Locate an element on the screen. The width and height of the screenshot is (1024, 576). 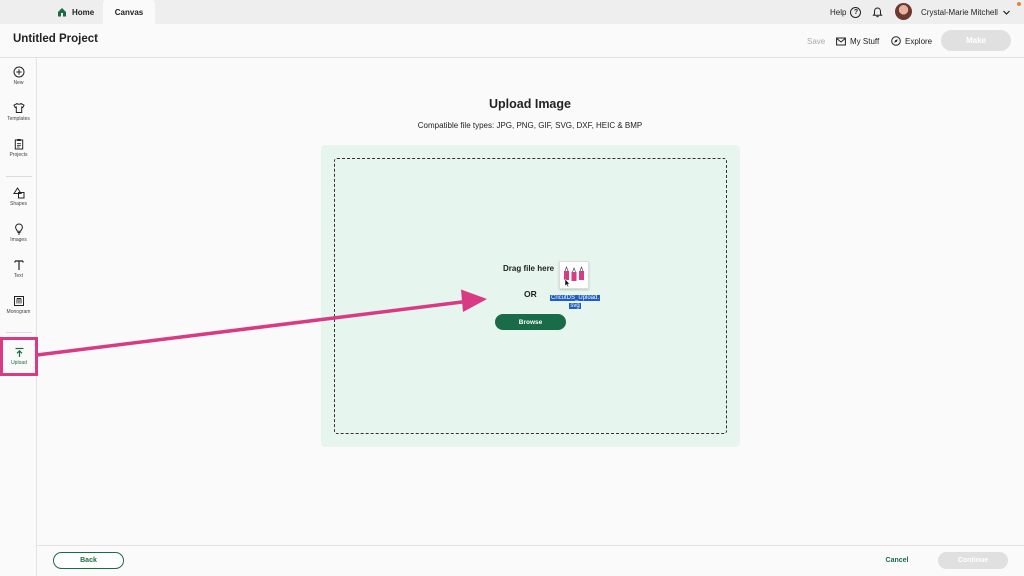
clipboard-icon is located at coordinates (18, 144).